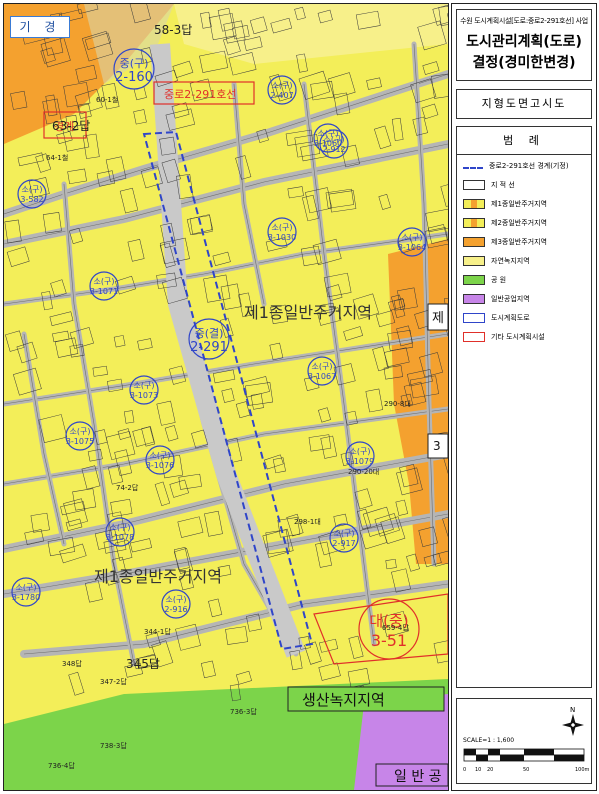 The width and height of the screenshot is (599, 794). What do you see at coordinates (395, 627) in the screenshot?
I see `parcel-label: 659-4답` at bounding box center [395, 627].